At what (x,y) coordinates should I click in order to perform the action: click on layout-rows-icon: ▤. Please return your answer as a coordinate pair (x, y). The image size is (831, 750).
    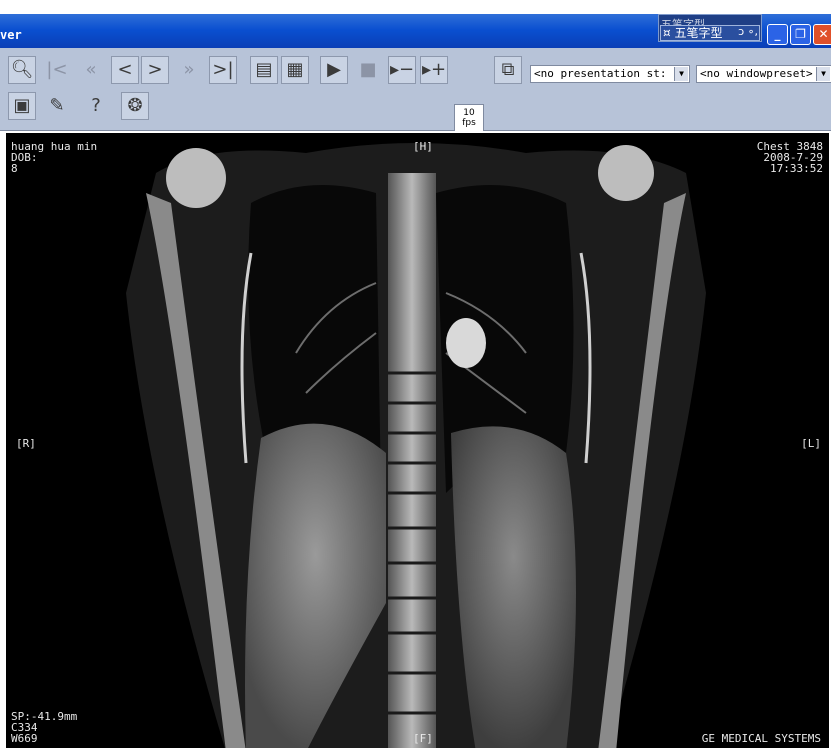
    Looking at the image, I should click on (264, 69).